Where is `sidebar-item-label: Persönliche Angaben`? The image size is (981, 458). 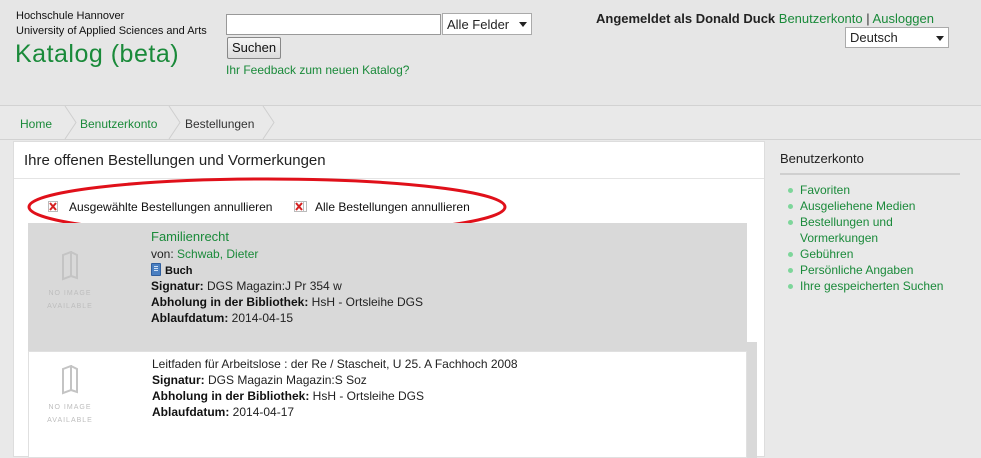
sidebar-item-label: Persönliche Angaben is located at coordinates (856, 270).